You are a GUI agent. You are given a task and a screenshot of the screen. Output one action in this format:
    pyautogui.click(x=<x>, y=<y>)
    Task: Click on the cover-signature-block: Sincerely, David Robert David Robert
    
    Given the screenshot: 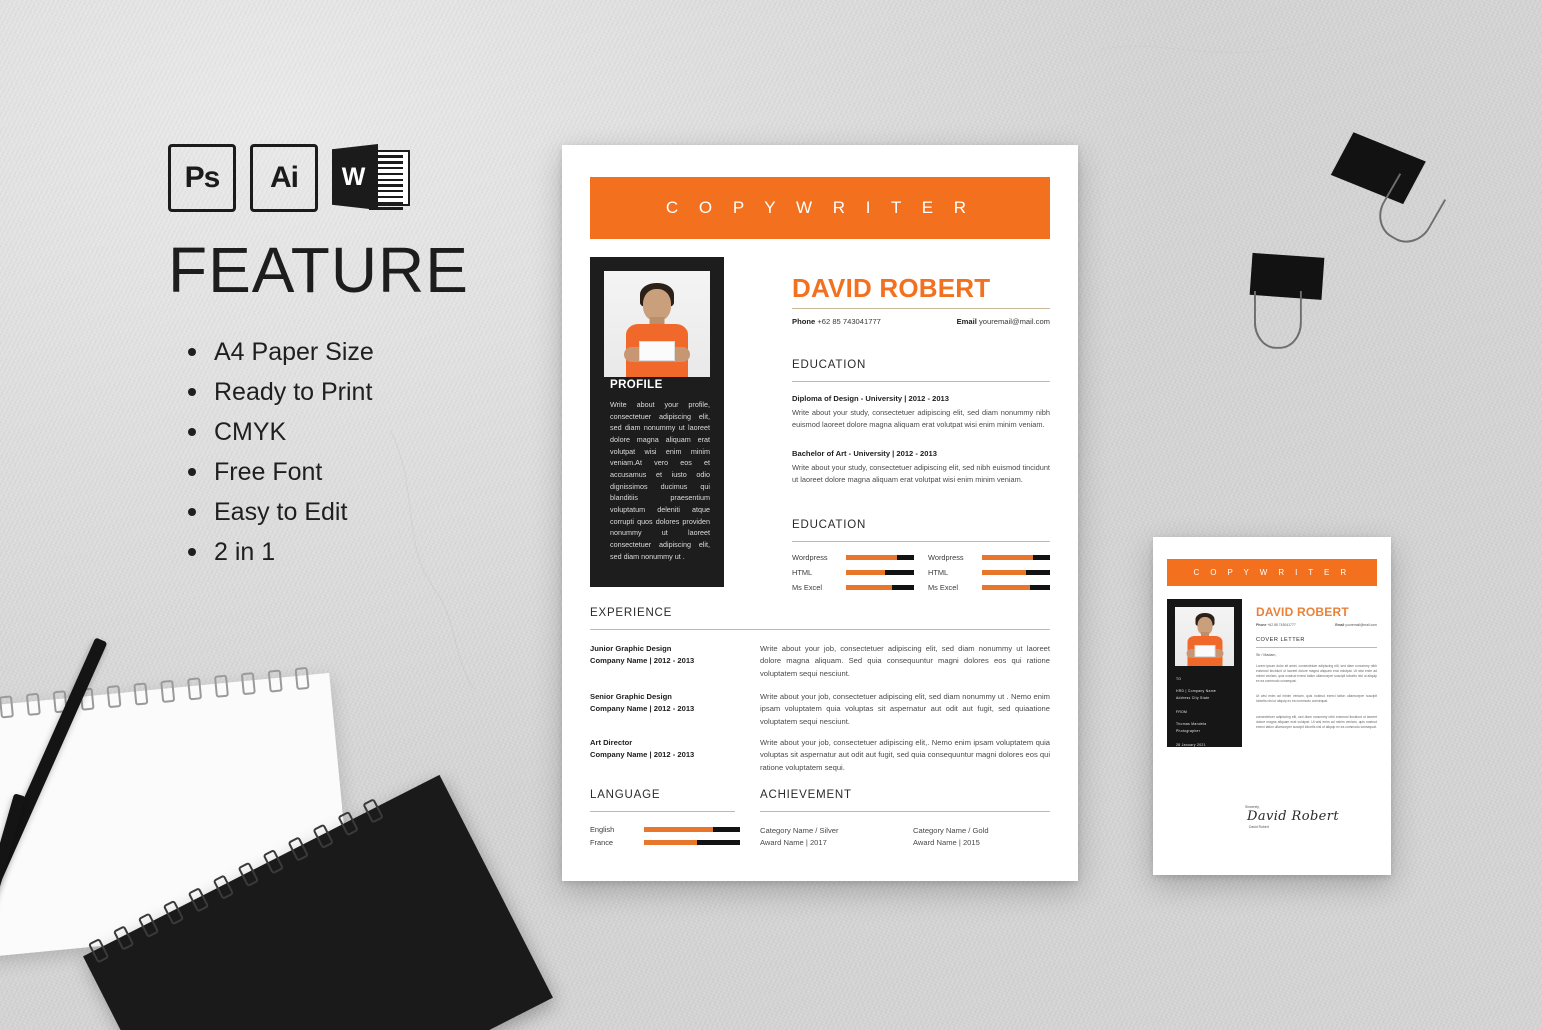 What is the action you would take?
    pyautogui.click(x=1305, y=817)
    